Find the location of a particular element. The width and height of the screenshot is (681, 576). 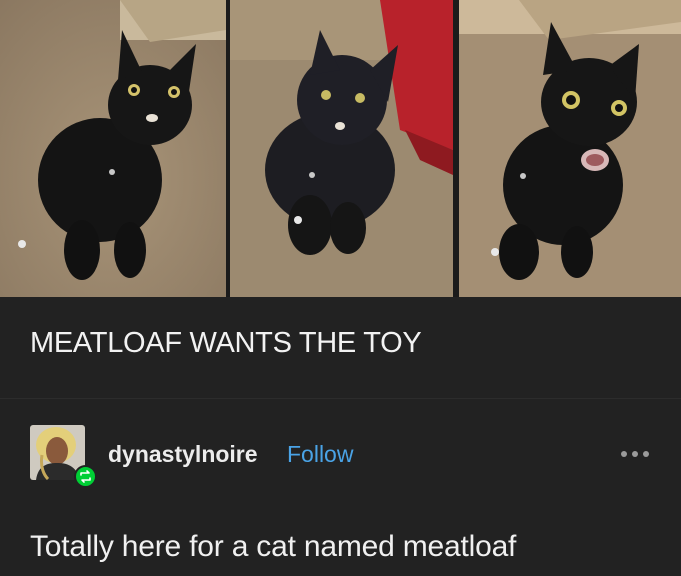

reblog-icon is located at coordinates (85, 476).